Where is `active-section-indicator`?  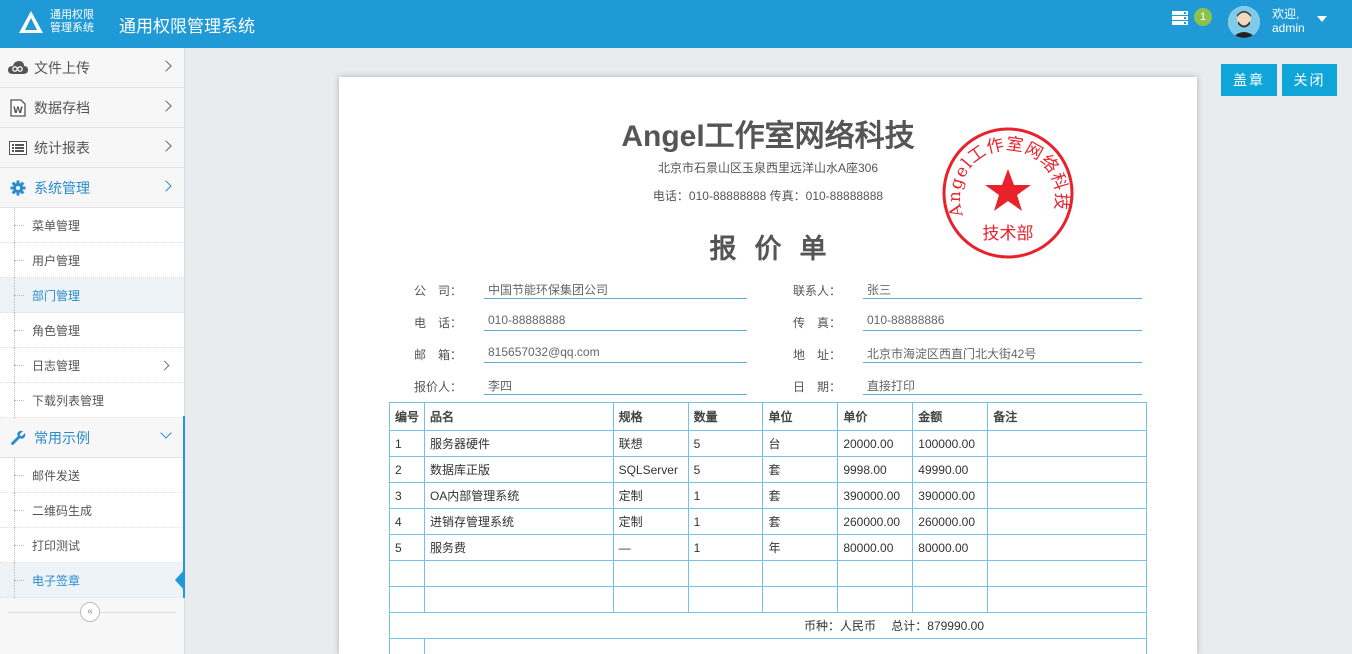 active-section-indicator is located at coordinates (184, 507).